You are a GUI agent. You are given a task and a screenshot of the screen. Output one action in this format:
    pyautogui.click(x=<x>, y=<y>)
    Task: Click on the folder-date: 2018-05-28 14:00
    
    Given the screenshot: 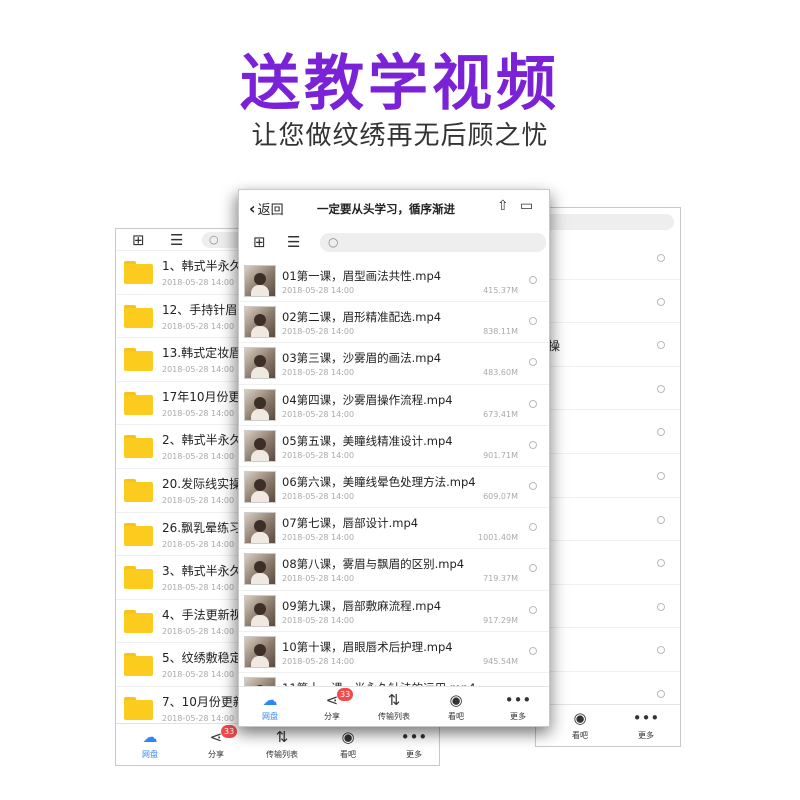 What is the action you would take?
    pyautogui.click(x=198, y=413)
    